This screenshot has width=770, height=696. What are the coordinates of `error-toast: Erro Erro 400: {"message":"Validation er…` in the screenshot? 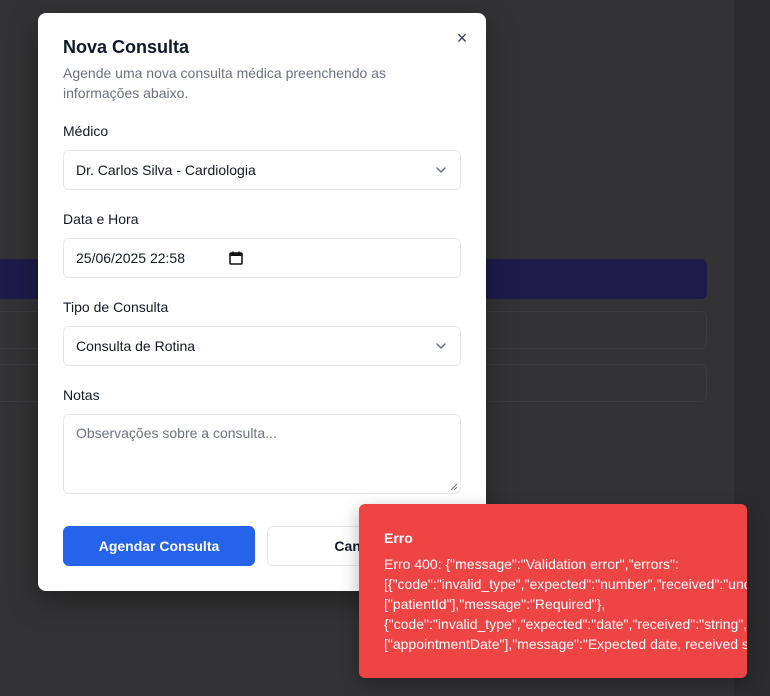 It's located at (553, 591).